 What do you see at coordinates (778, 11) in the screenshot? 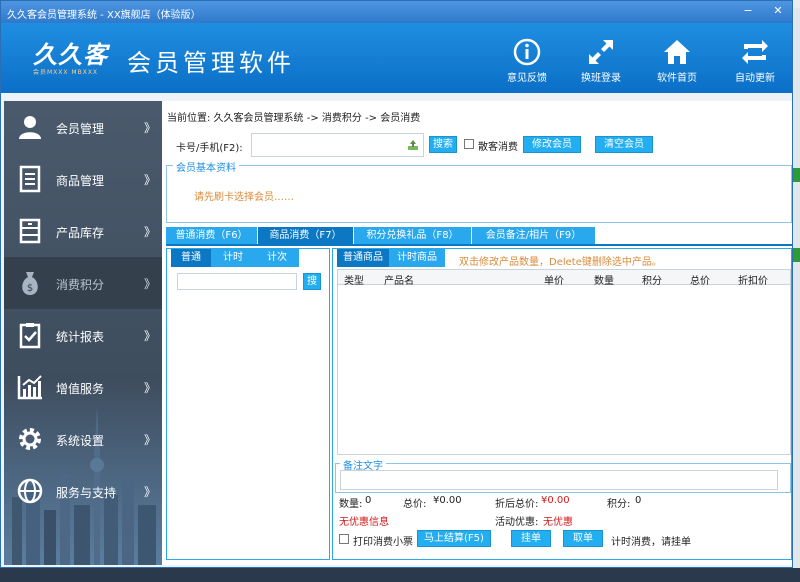
I see `close-button: ✕` at bounding box center [778, 11].